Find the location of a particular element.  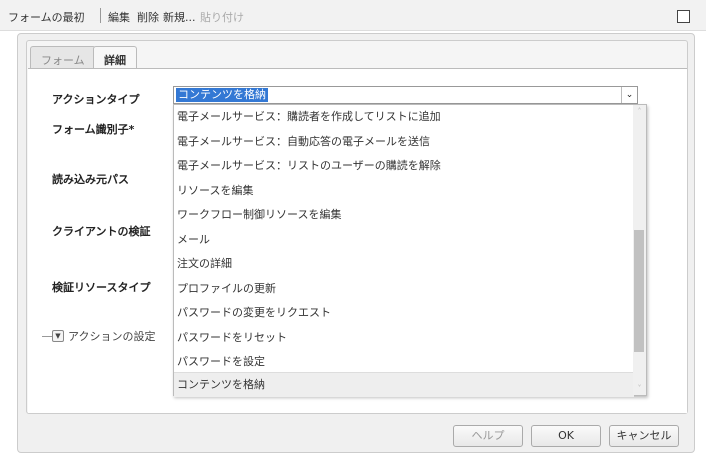

scrollbar-thumb is located at coordinates (639, 291).